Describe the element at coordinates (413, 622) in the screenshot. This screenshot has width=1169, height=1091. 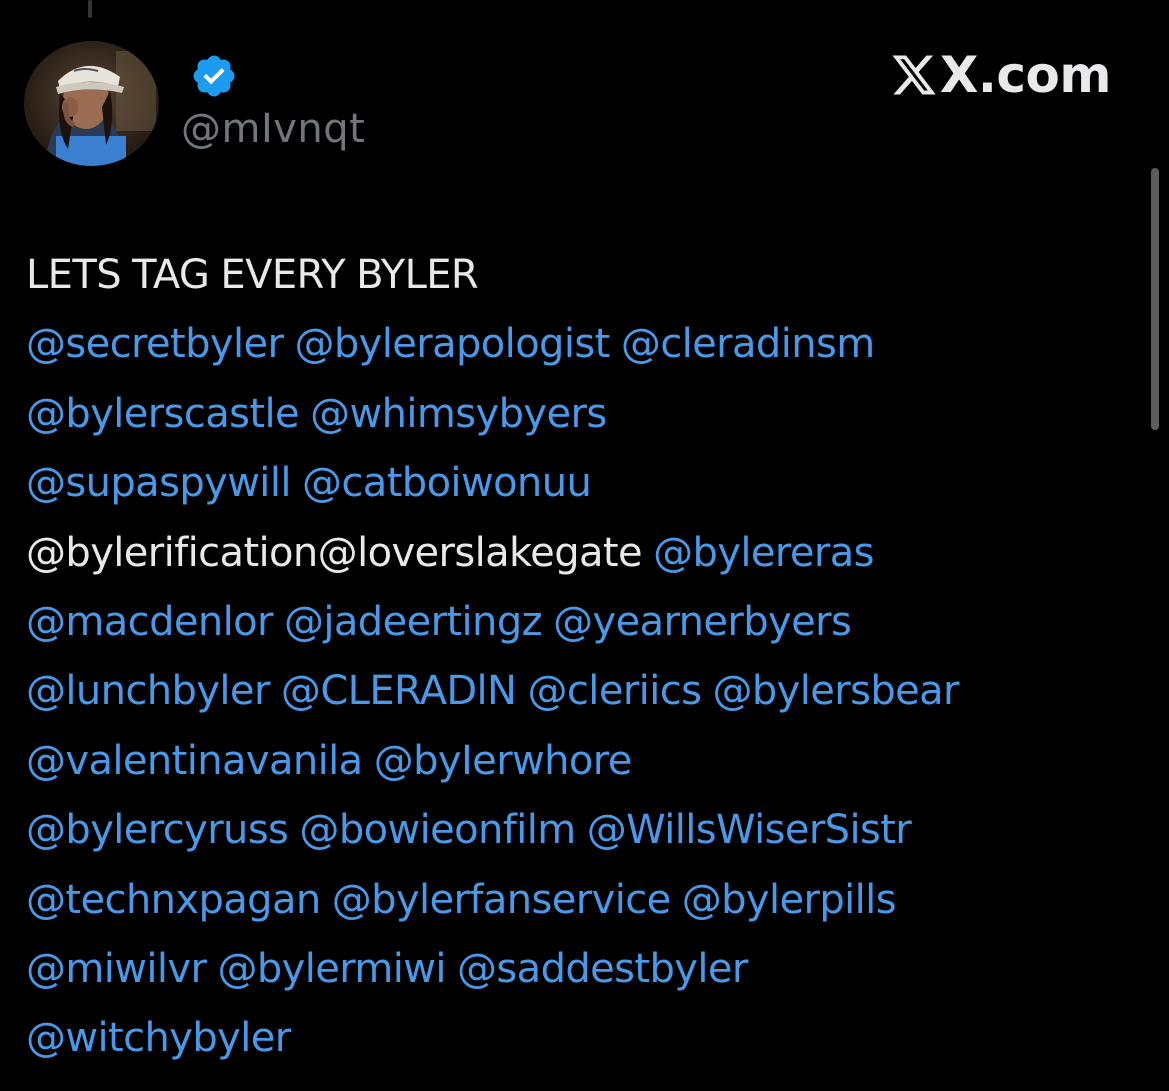
I see `mention-link: @jadeertingz` at that location.